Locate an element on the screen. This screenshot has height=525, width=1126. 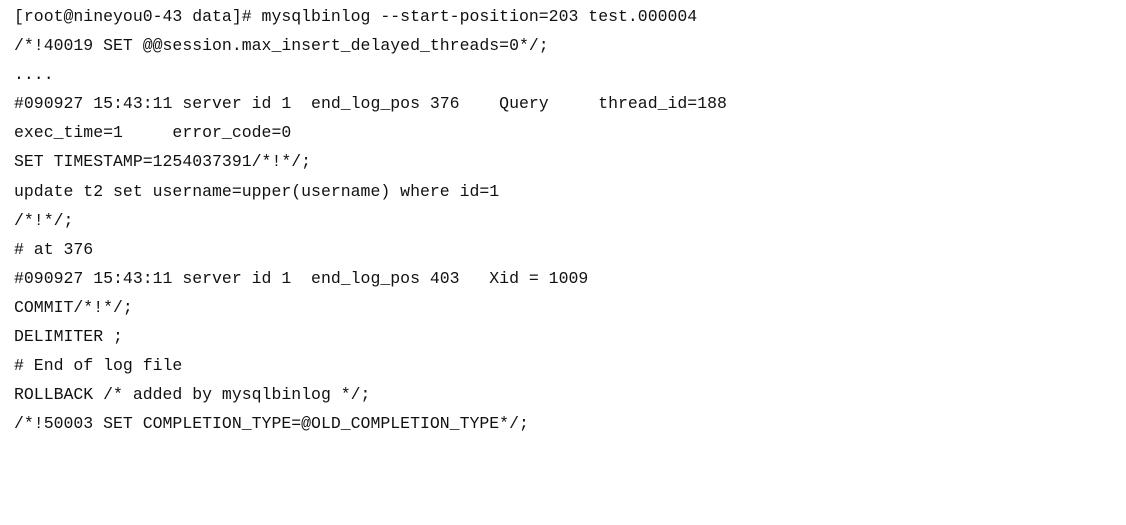
output-line: exec_time=1 error_code=0 is located at coordinates (153, 133).